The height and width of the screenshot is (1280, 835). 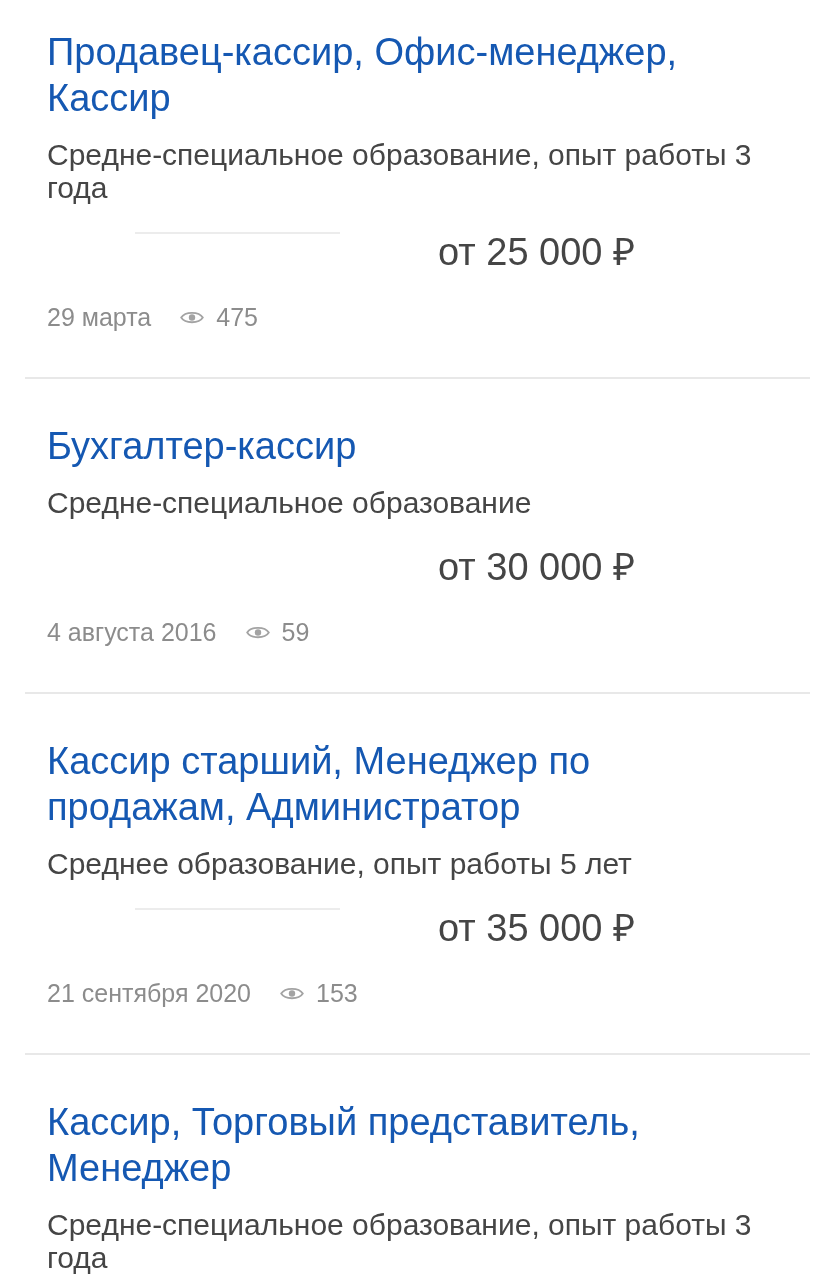 What do you see at coordinates (392, 75) in the screenshot?
I see `vacancy-title-link: Продавец-кассир, Офис-менеджер, Кассир` at bounding box center [392, 75].